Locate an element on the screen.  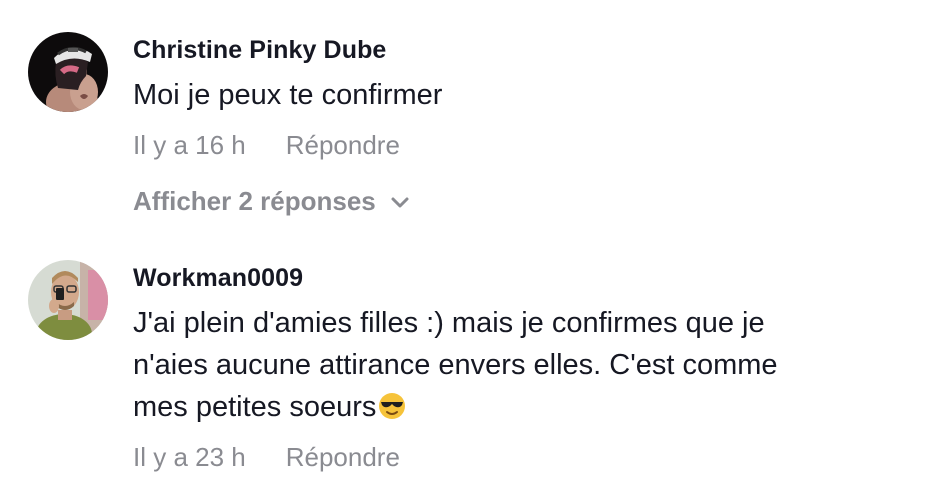
sunglasses-emoji-icon is located at coordinates (392, 406).